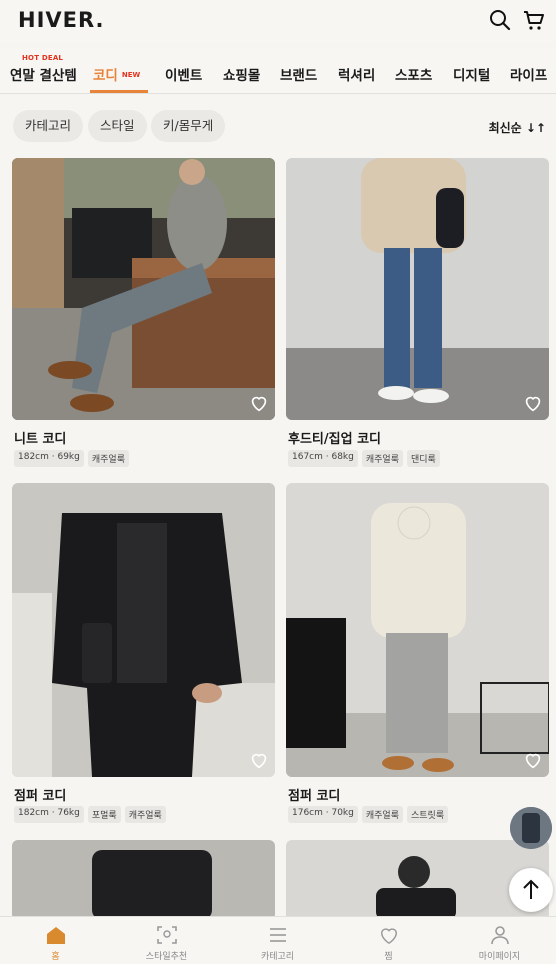 This screenshot has height=964, width=556. Describe the element at coordinates (499, 935) in the screenshot. I see `person-icon` at that location.